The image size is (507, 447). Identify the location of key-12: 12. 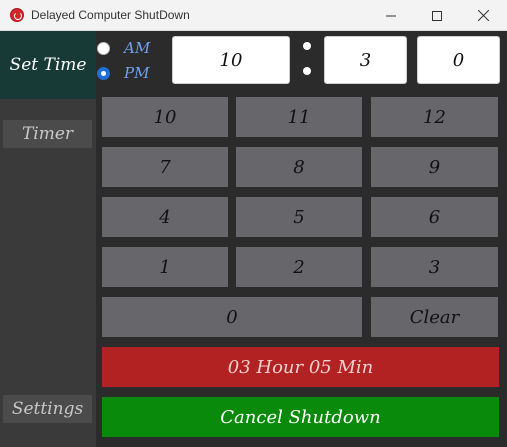
(434, 117).